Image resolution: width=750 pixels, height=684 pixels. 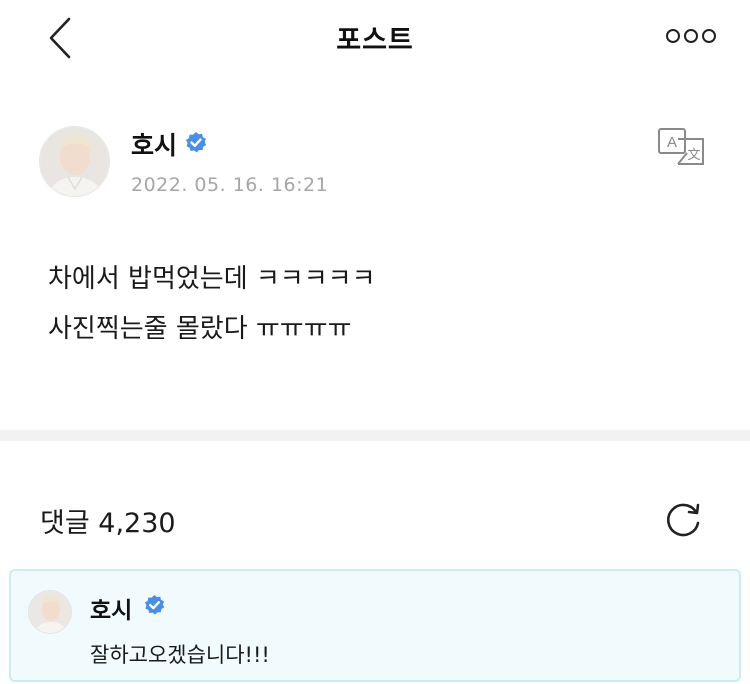 What do you see at coordinates (375, 435) in the screenshot?
I see `section-divider` at bounding box center [375, 435].